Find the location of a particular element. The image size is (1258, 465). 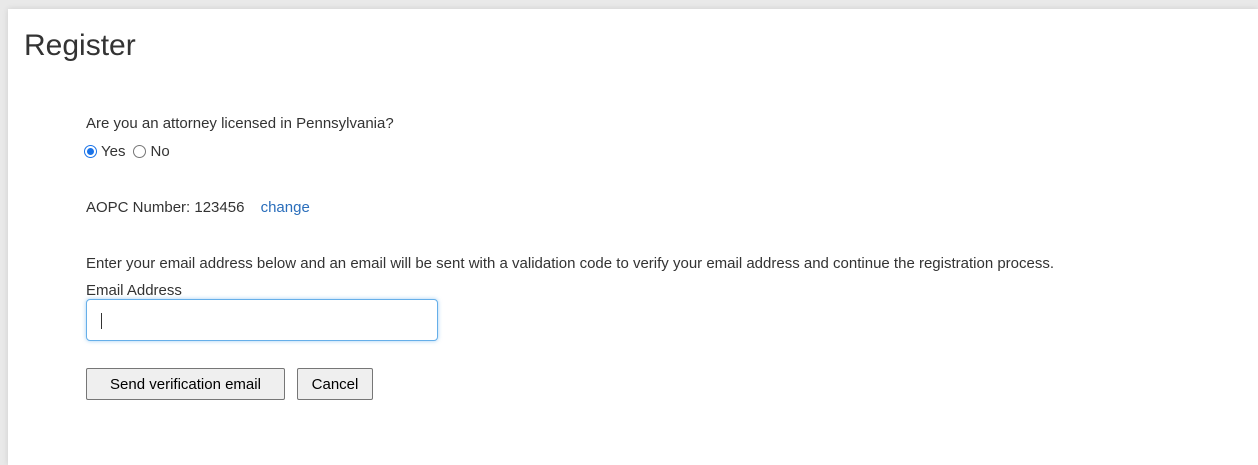

attorney-radio-group: Yes No is located at coordinates (131, 151).